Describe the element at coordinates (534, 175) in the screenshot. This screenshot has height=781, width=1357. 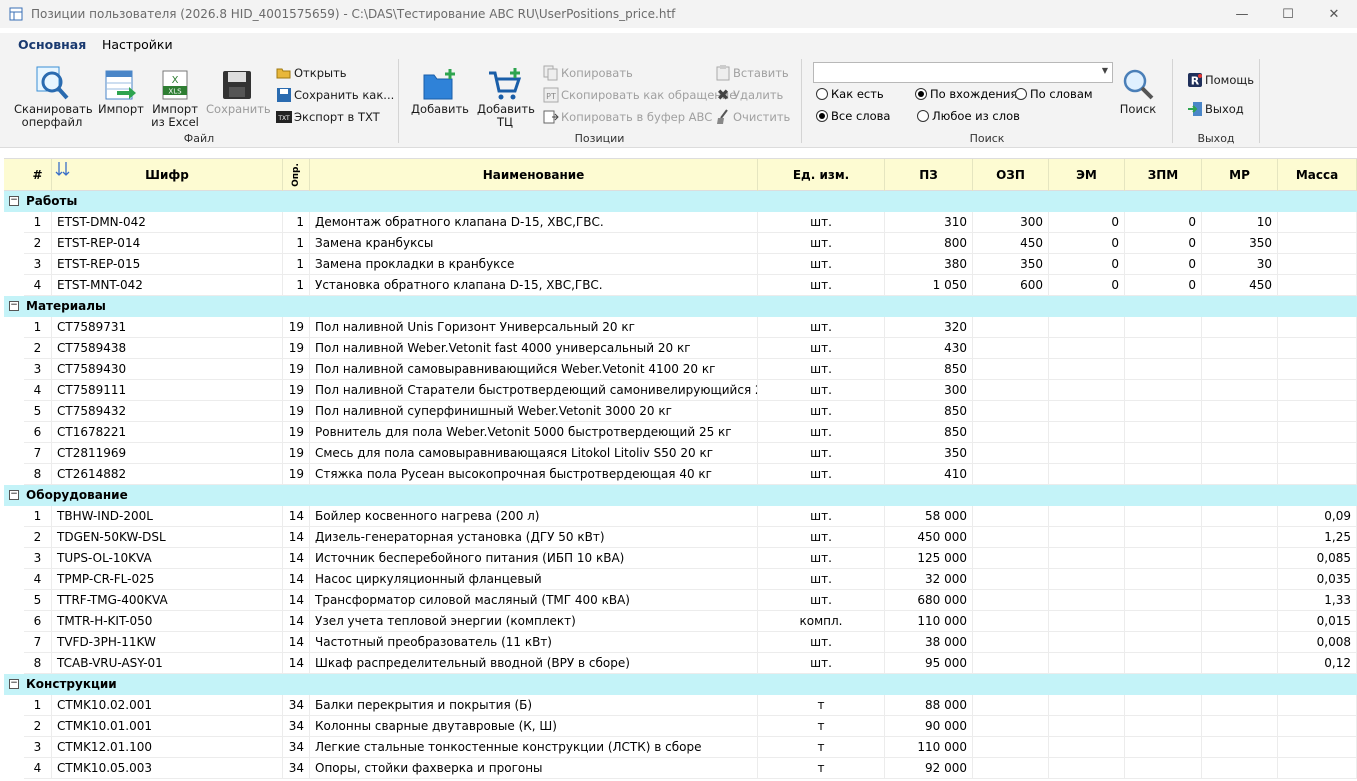
I see `col-header-name: Наименование` at that location.